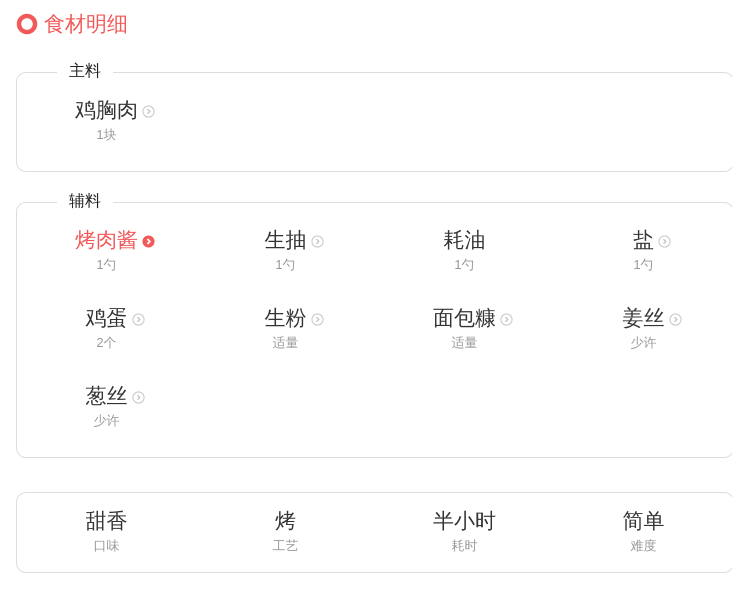 The width and height of the screenshot is (732, 590). Describe the element at coordinates (285, 546) in the screenshot. I see `summary-label: 工艺` at that location.